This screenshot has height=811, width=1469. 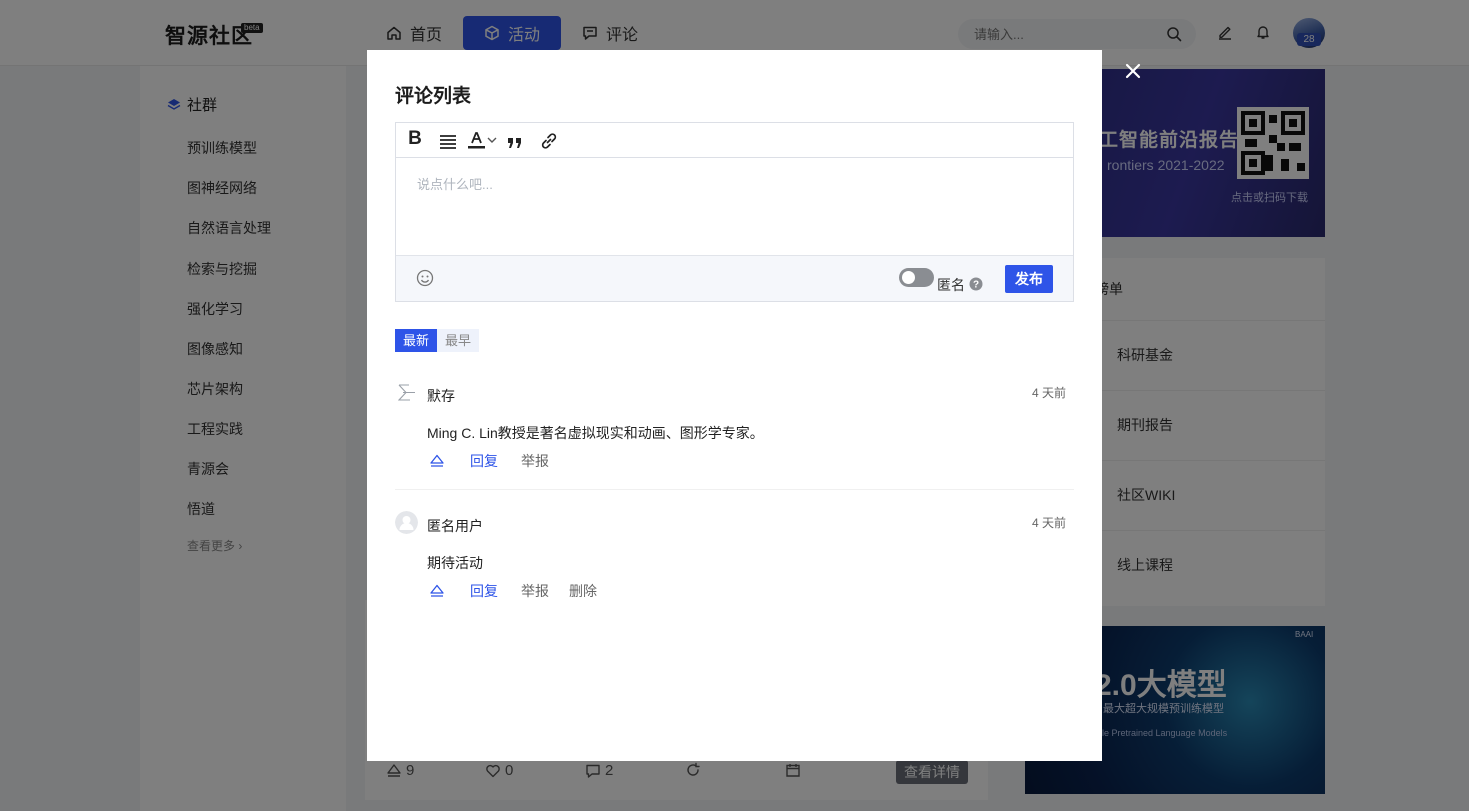 What do you see at coordinates (455, 526) in the screenshot?
I see `comment-author: 匿名用户` at bounding box center [455, 526].